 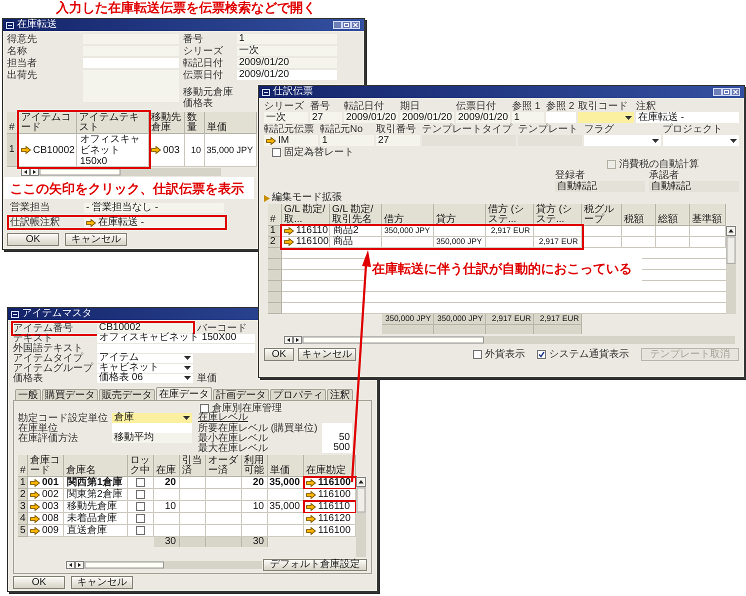 I want to click on row-header: 4, so click(x=23, y=519).